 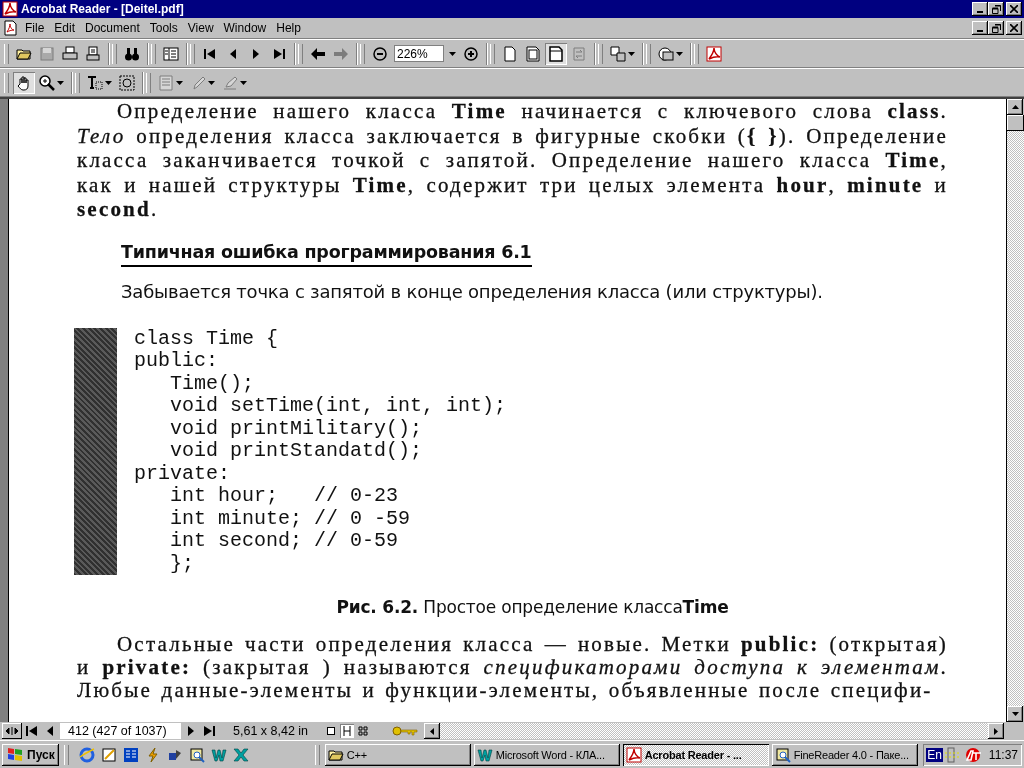 I want to click on key-icon, so click(x=405, y=731).